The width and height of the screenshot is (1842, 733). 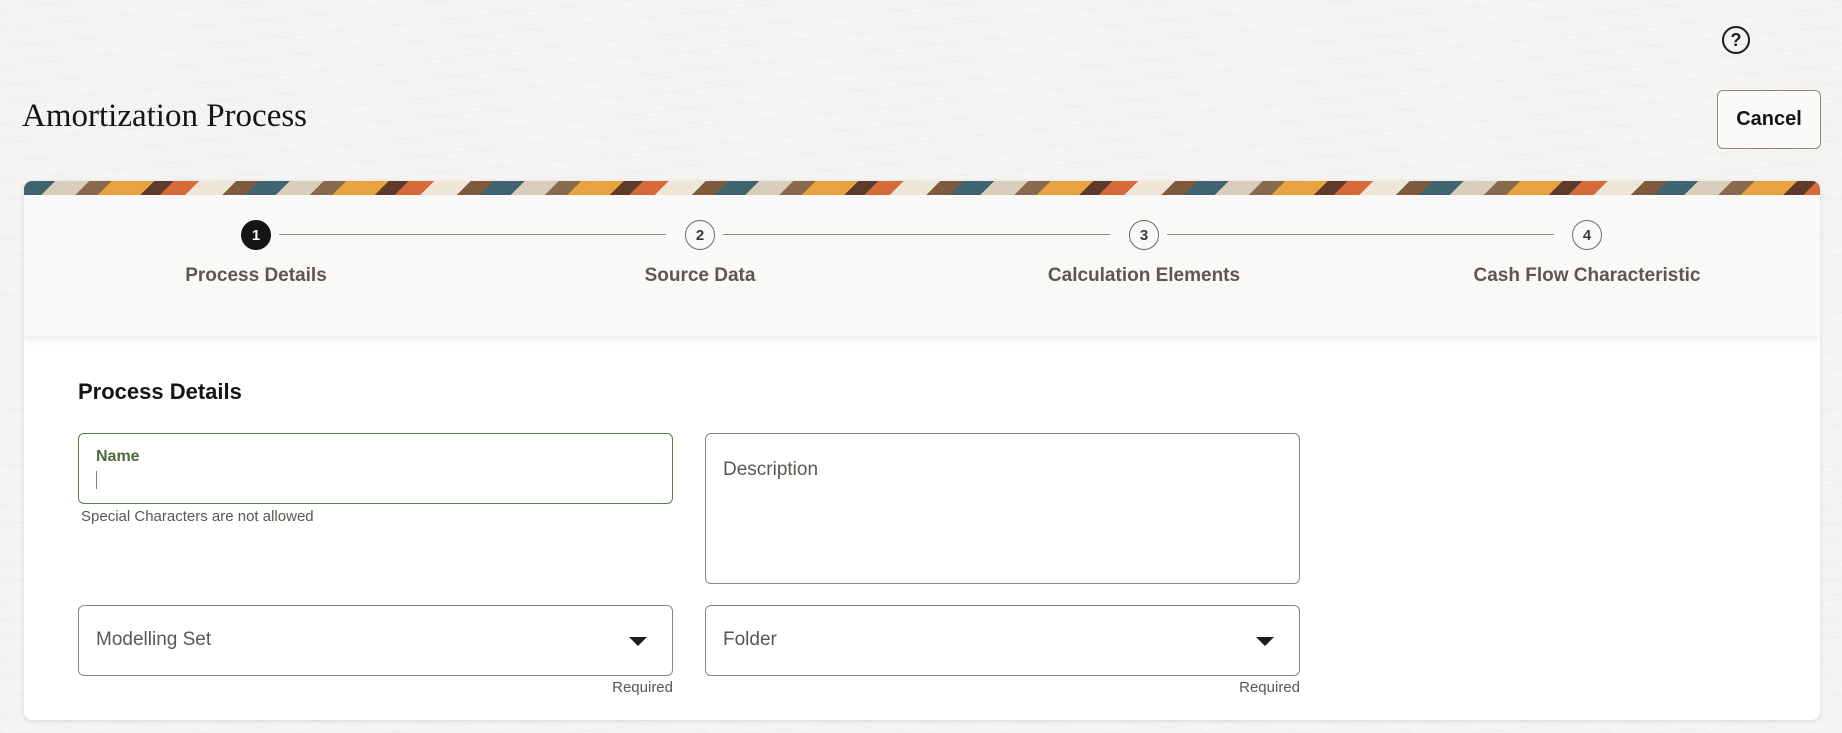 I want to click on help-icon: ?, so click(x=1736, y=40).